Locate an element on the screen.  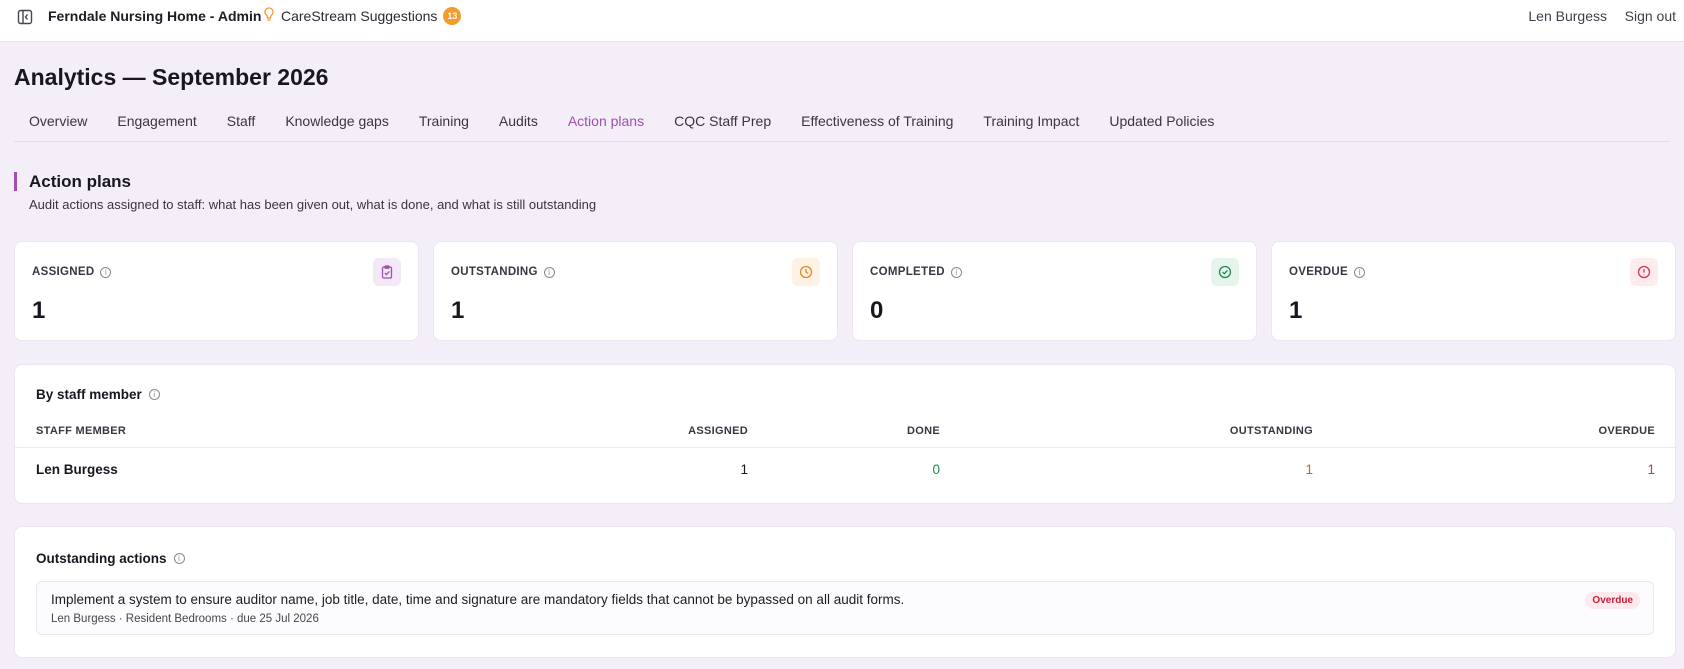
section-header: Action plans is located at coordinates (72, 181).